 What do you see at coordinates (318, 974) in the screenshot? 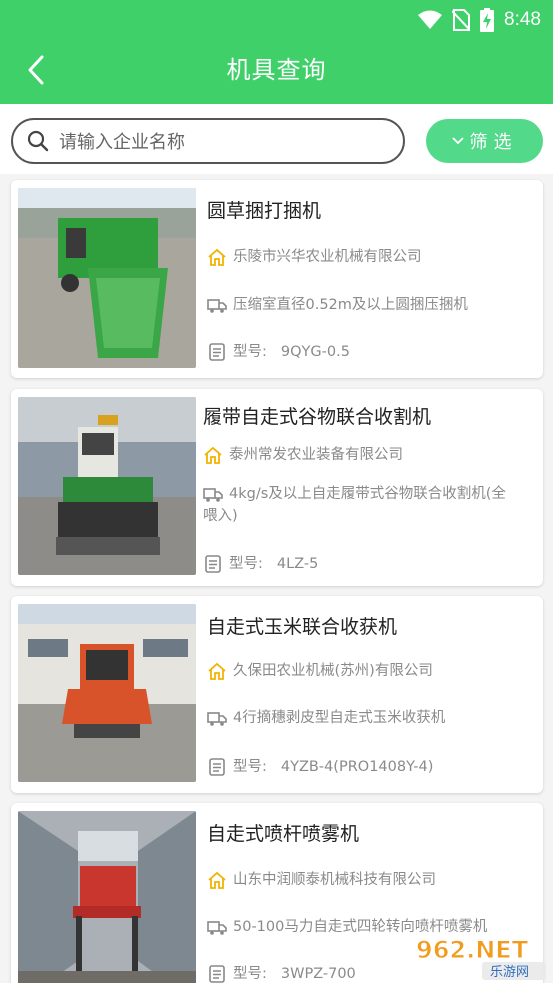
I see `model-value: 3WPZ-700` at bounding box center [318, 974].